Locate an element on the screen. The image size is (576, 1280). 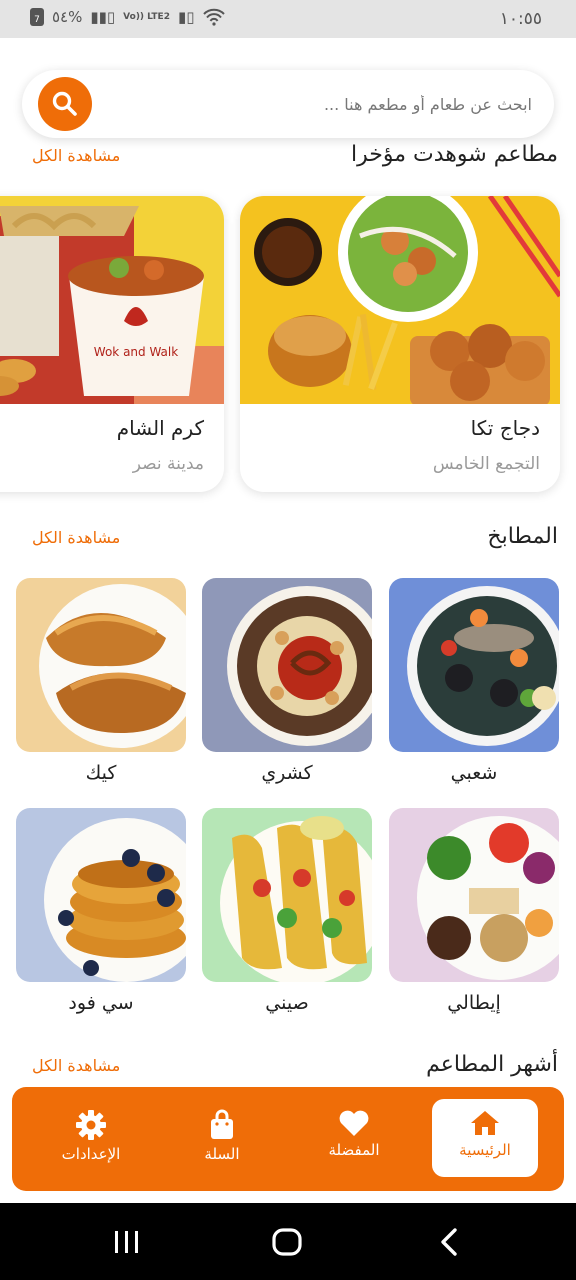
popular-section-title: أشهر المطاعم is located at coordinates (492, 1064).